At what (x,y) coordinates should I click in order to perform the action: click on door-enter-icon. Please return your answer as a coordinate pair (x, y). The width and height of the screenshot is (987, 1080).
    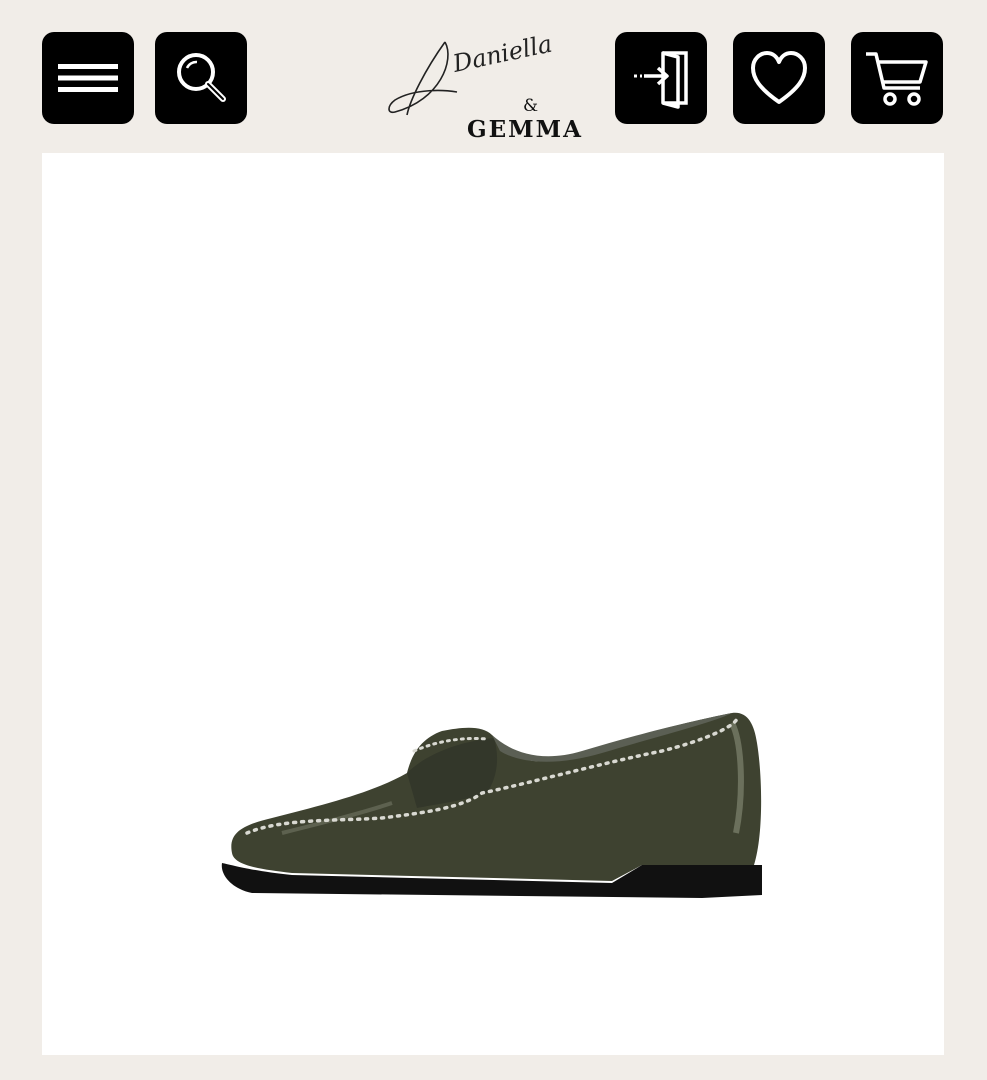
    Looking at the image, I should click on (661, 80).